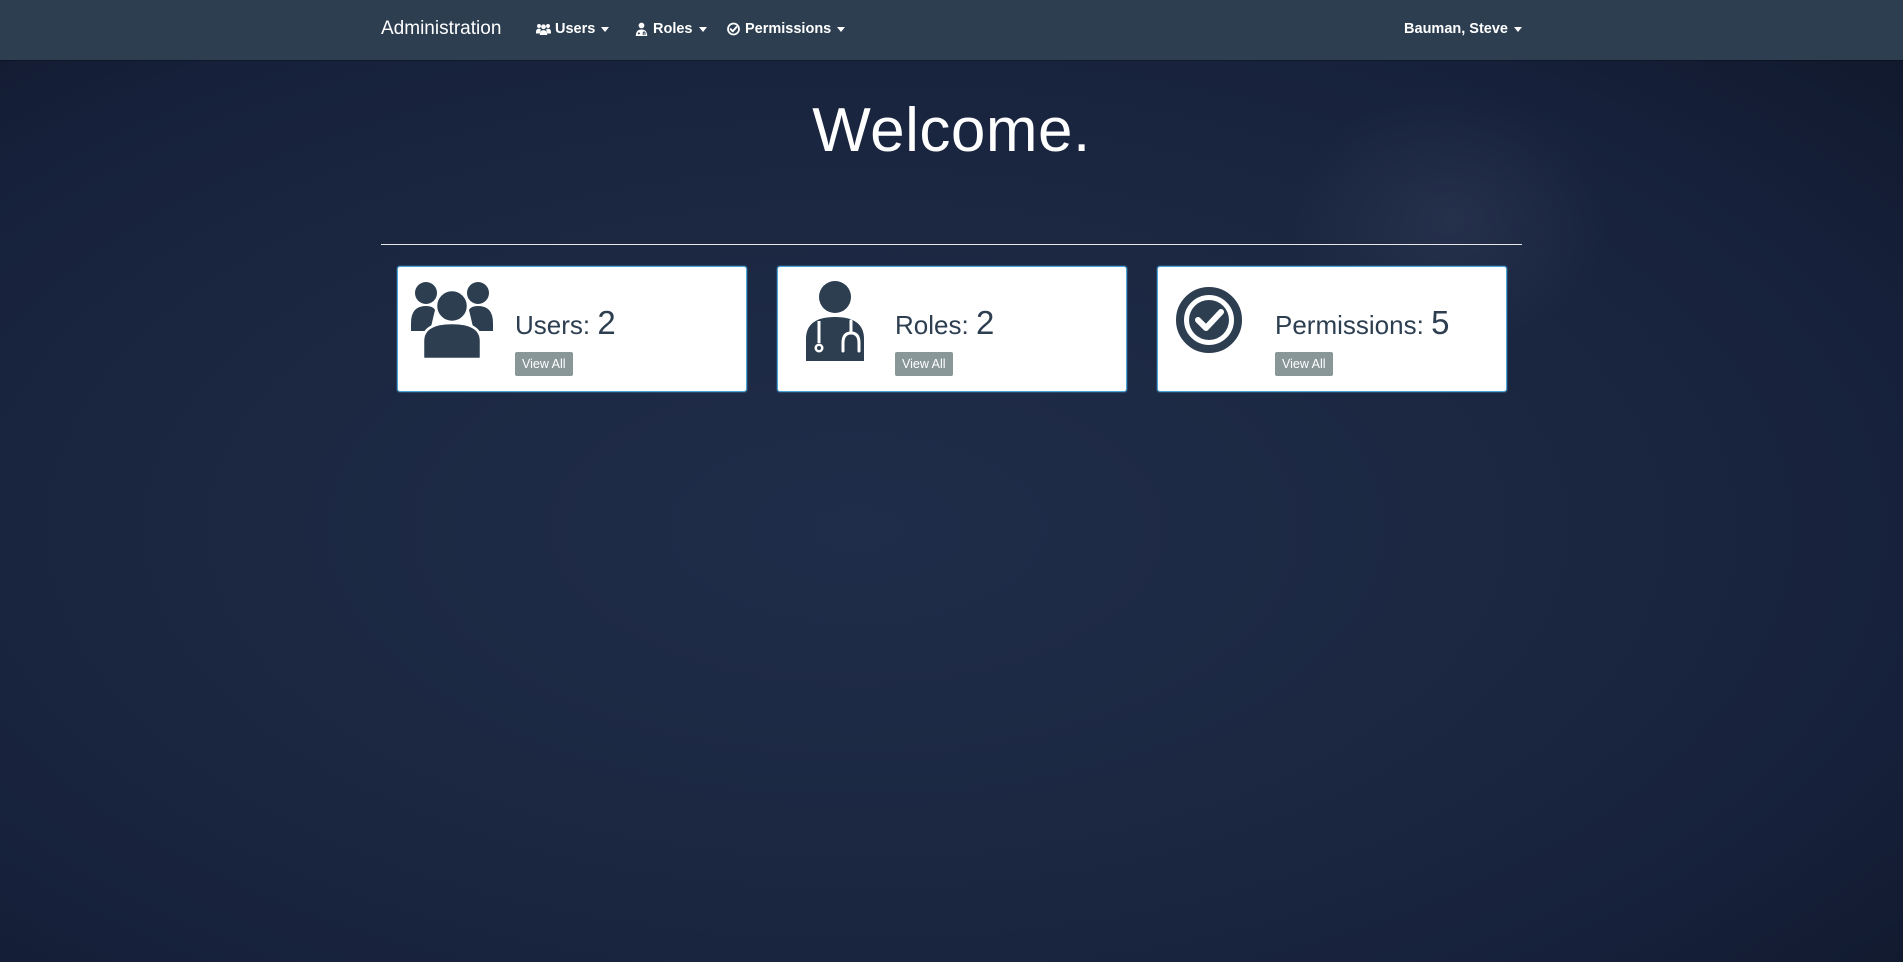 The width and height of the screenshot is (1903, 962). I want to click on nav-roles-dropdown: Roles, so click(670, 29).